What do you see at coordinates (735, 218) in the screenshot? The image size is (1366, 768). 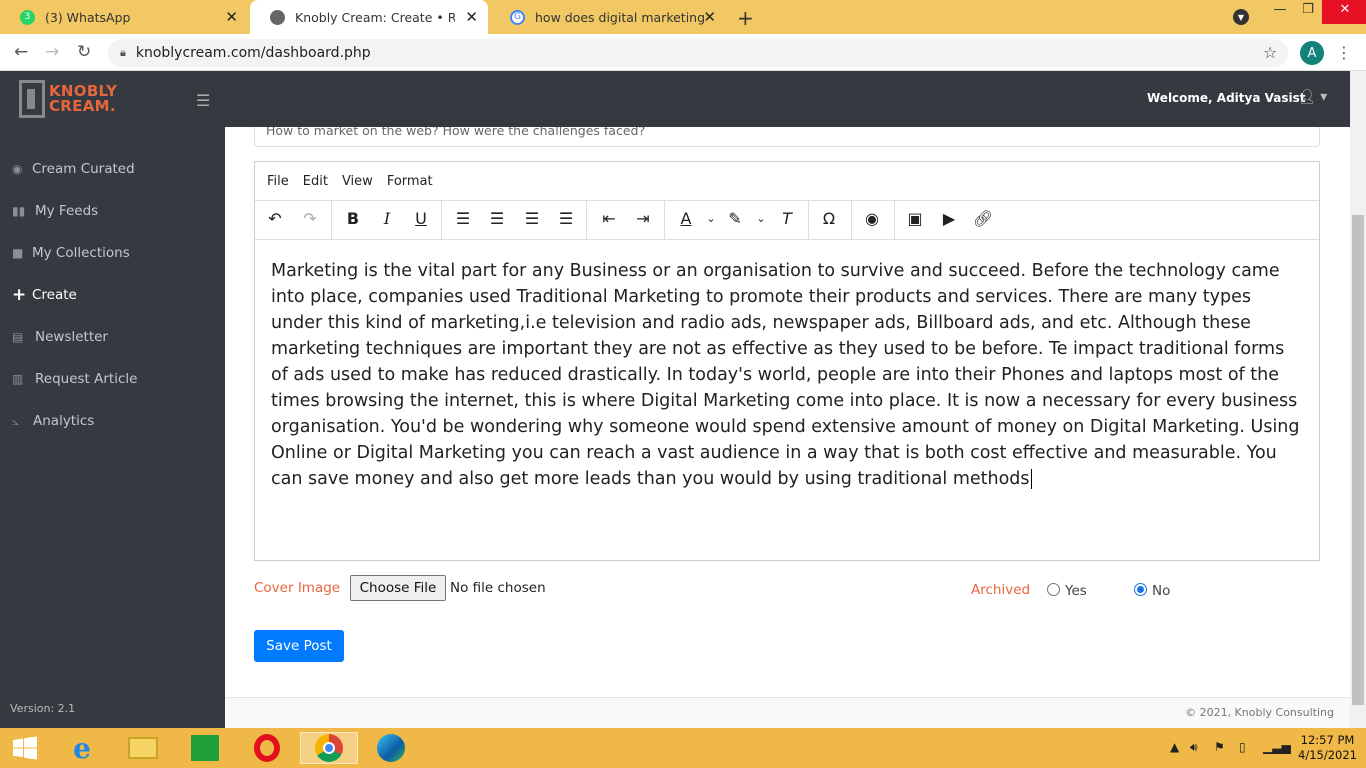 I see `highlight-icon: ✎` at bounding box center [735, 218].